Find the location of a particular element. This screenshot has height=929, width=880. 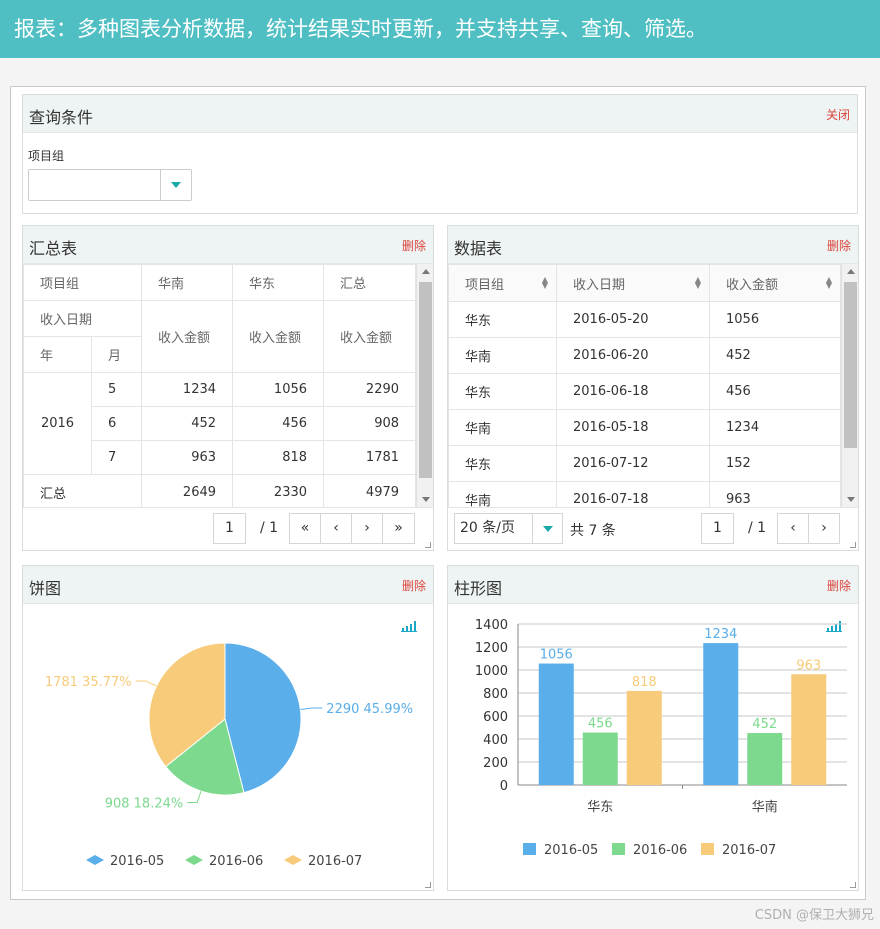

data-table-pager: 20 条/页 共 7 条 1 / 1 ‹ › is located at coordinates (653, 528).